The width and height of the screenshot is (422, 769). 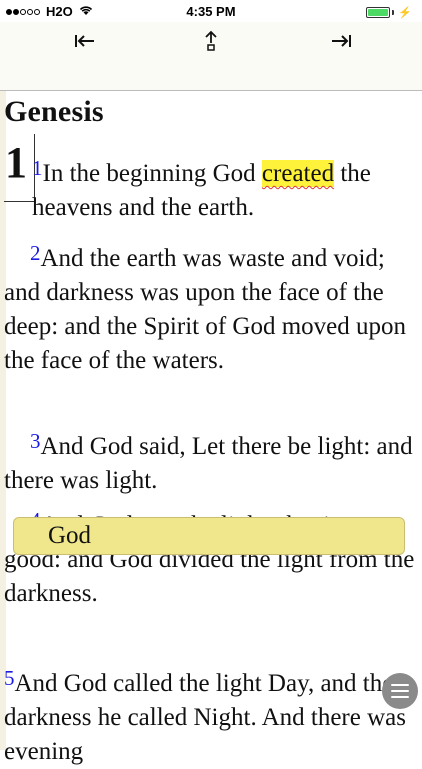 I want to click on up-arrow-box-icon, so click(x=211, y=41).